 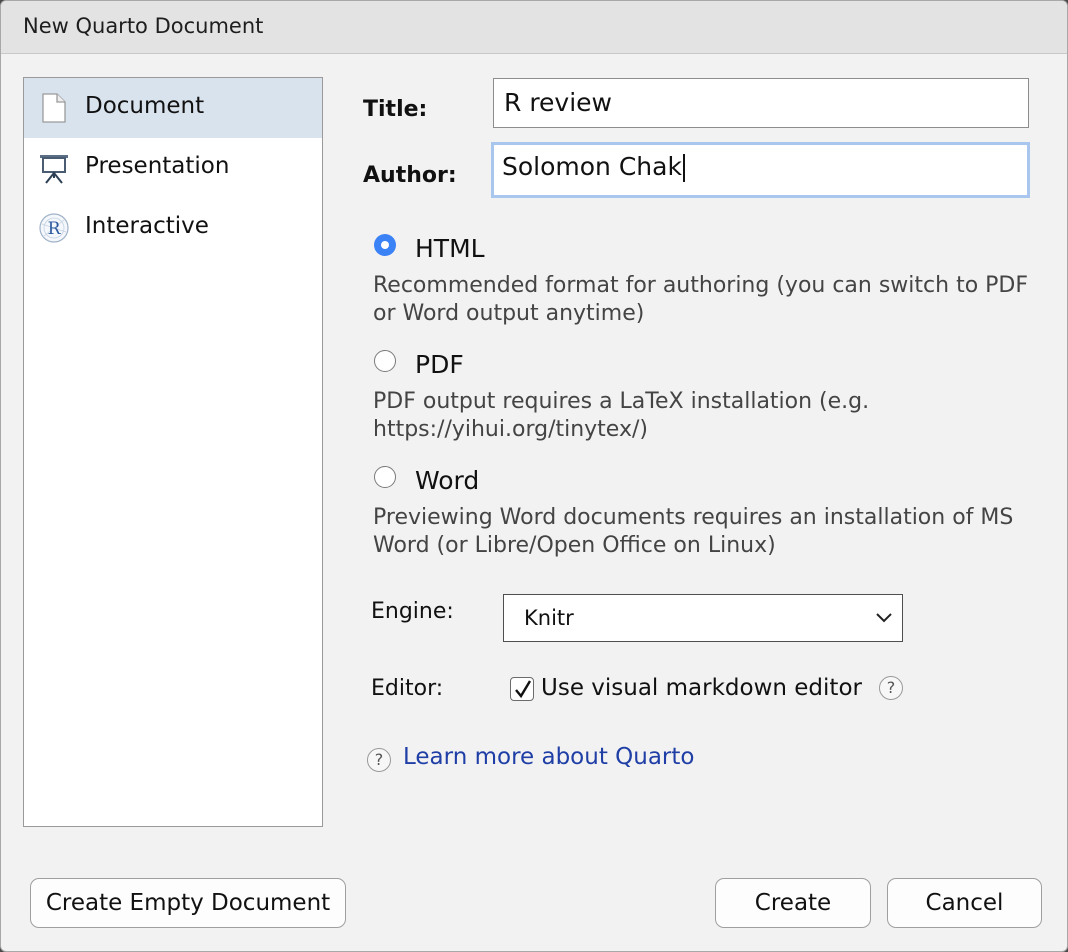 What do you see at coordinates (793, 903) in the screenshot?
I see `create-button: Create` at bounding box center [793, 903].